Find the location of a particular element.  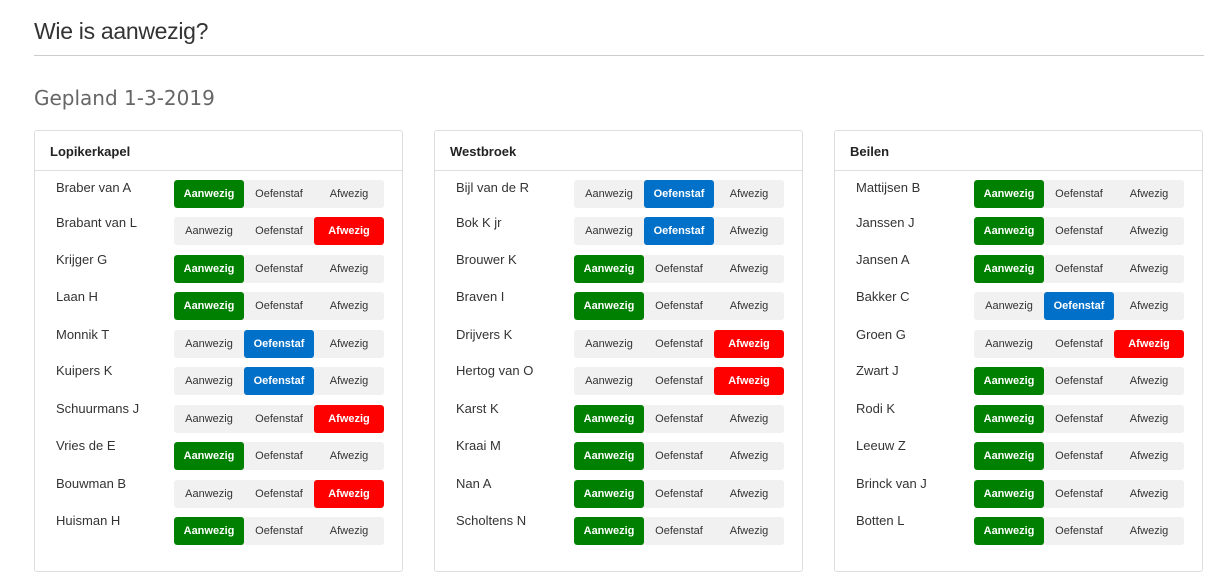

player-row: Jansen A Aanwezig Oefenstaf Afwezig is located at coordinates (1018, 268).